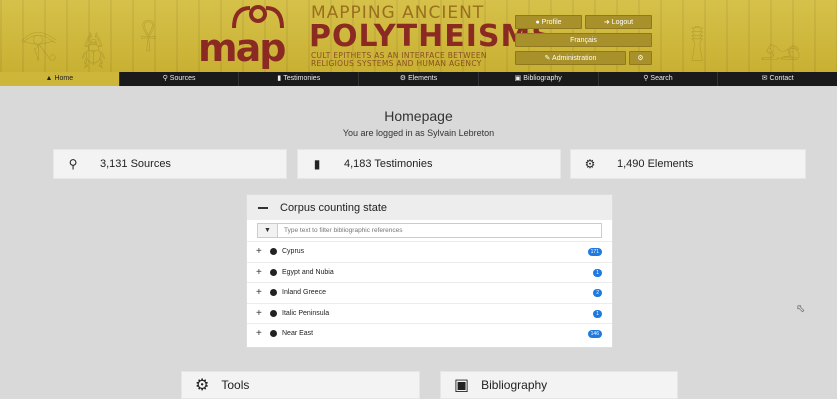 The image size is (837, 399). What do you see at coordinates (418, 133) in the screenshot?
I see `login-status: You are logged in as Sylvain Lebreton` at bounding box center [418, 133].